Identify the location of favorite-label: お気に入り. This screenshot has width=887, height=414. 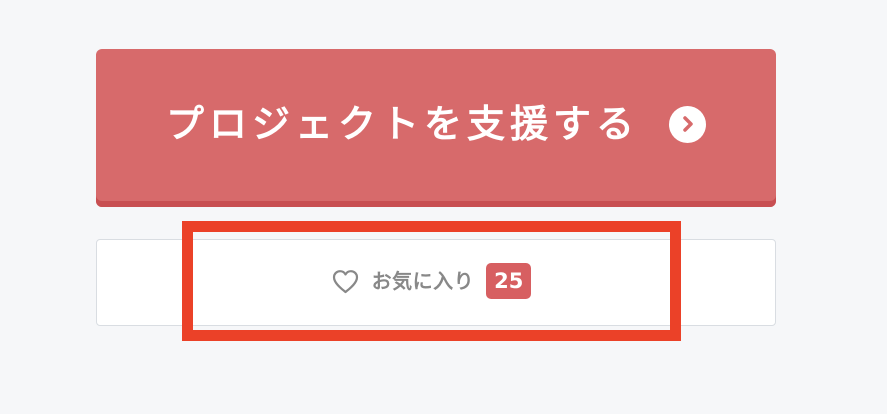
(423, 281).